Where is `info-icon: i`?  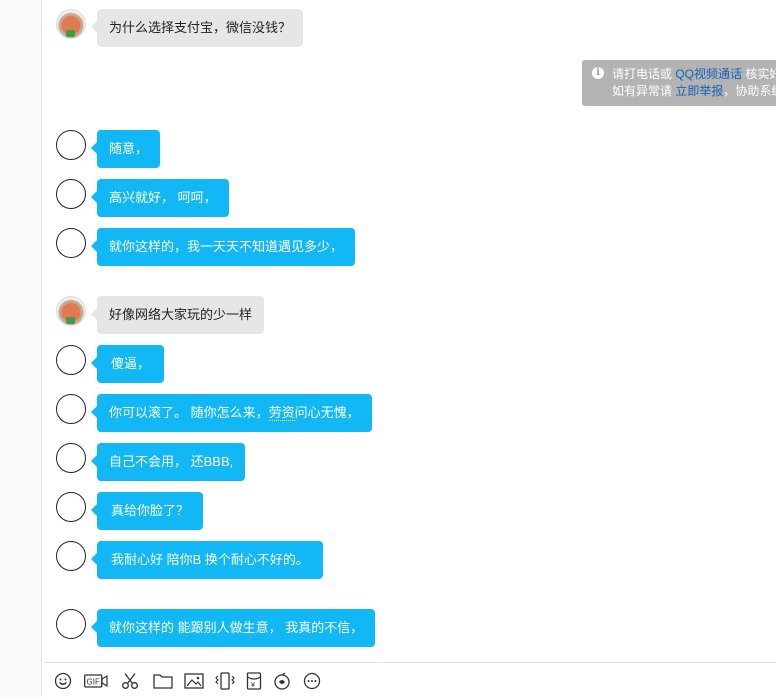
info-icon: i is located at coordinates (598, 73).